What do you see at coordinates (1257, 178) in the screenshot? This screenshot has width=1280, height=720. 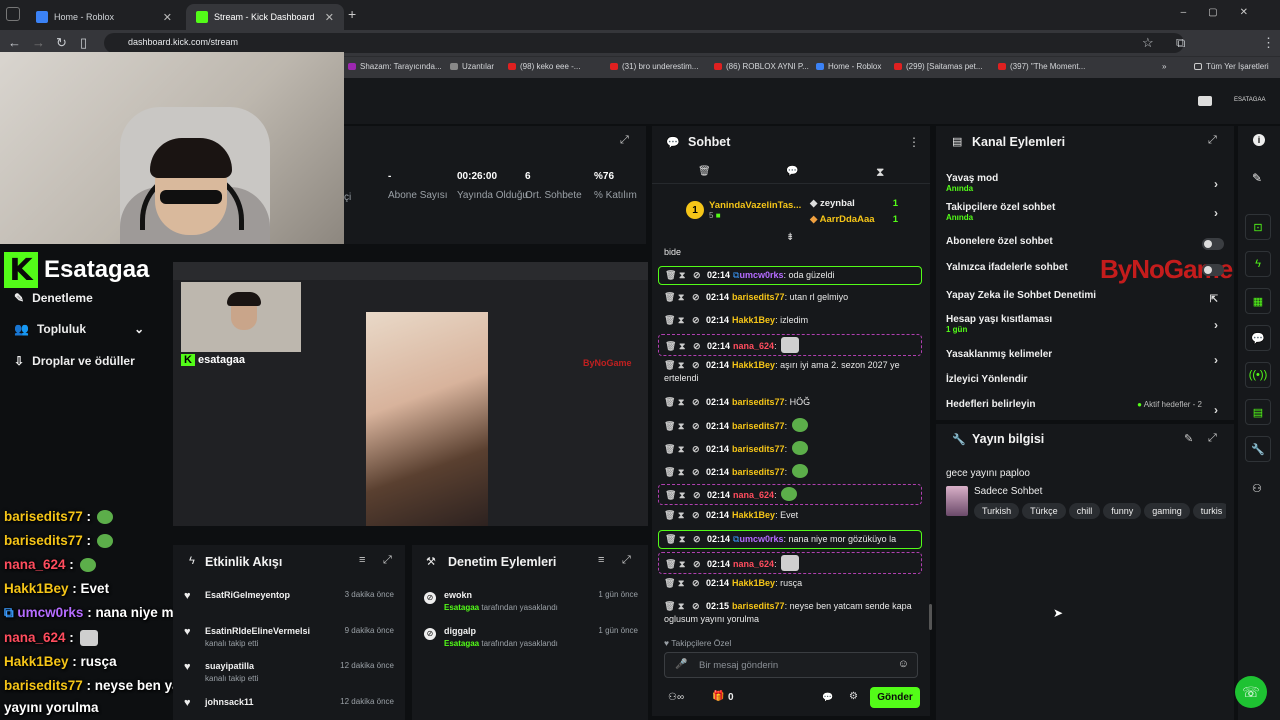 I see `pencil-icon: ✎` at bounding box center [1257, 178].